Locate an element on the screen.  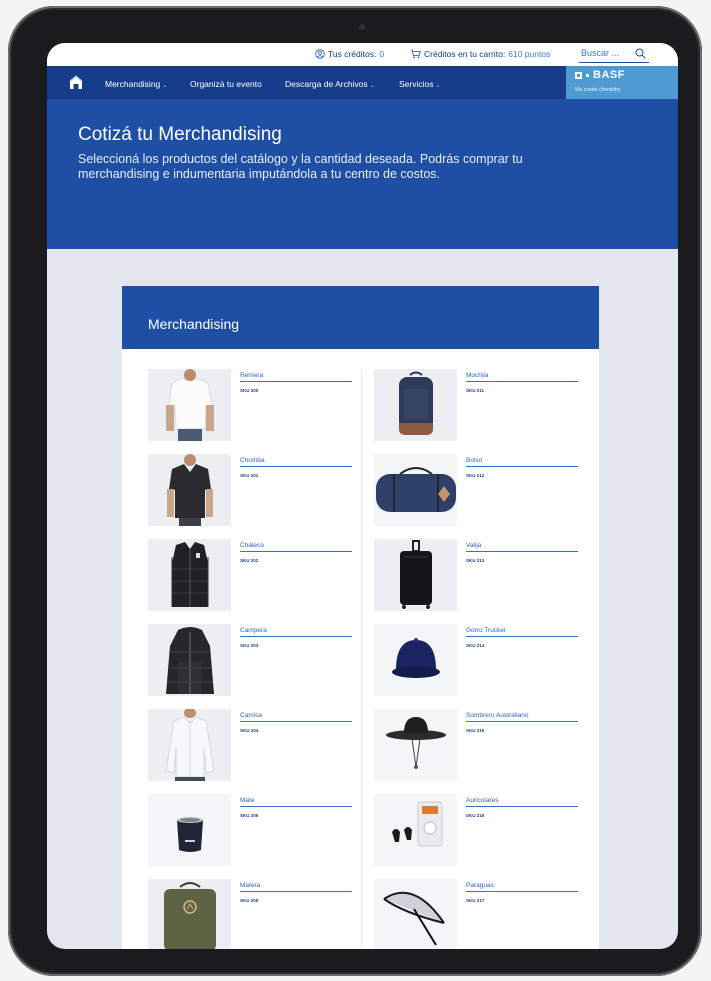
product-item: Bolso SKU 212 is located at coordinates (479, 490).